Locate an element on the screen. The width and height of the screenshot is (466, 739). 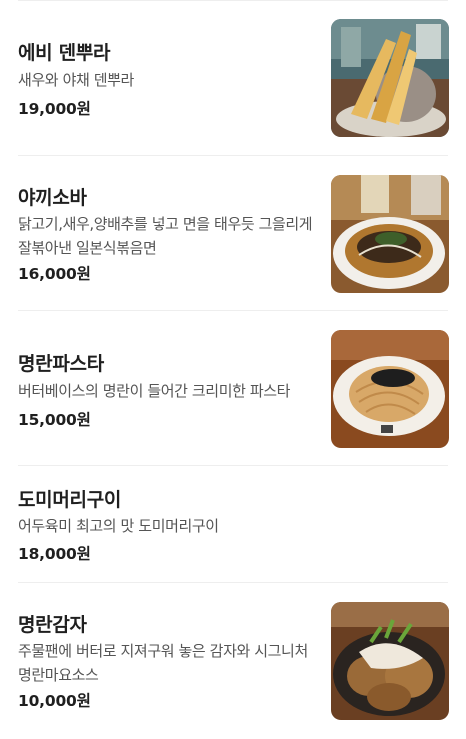
mentaiko-potato-photo is located at coordinates (390, 661).